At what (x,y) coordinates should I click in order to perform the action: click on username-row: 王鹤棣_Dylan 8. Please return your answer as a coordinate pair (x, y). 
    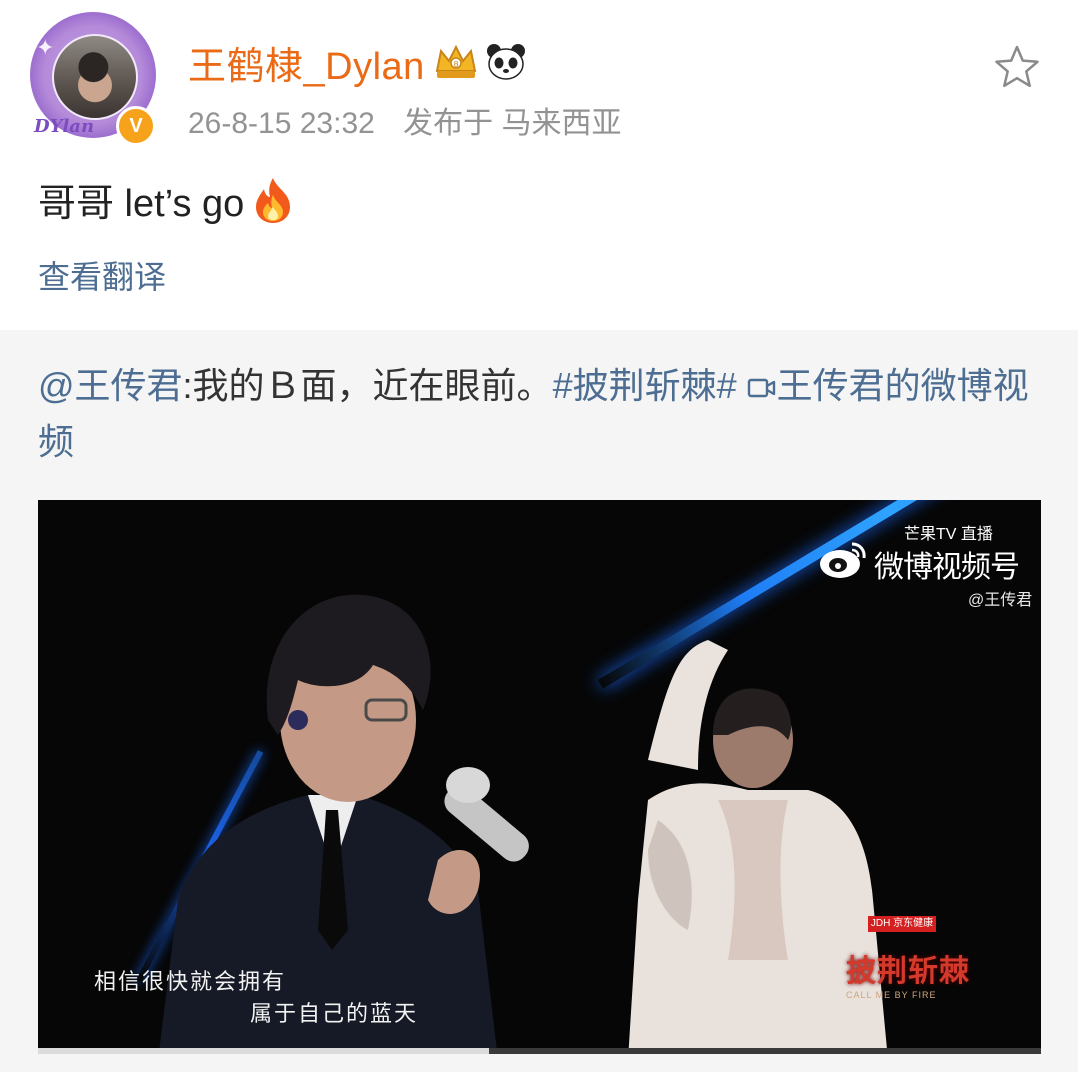
    Looking at the image, I should click on (357, 62).